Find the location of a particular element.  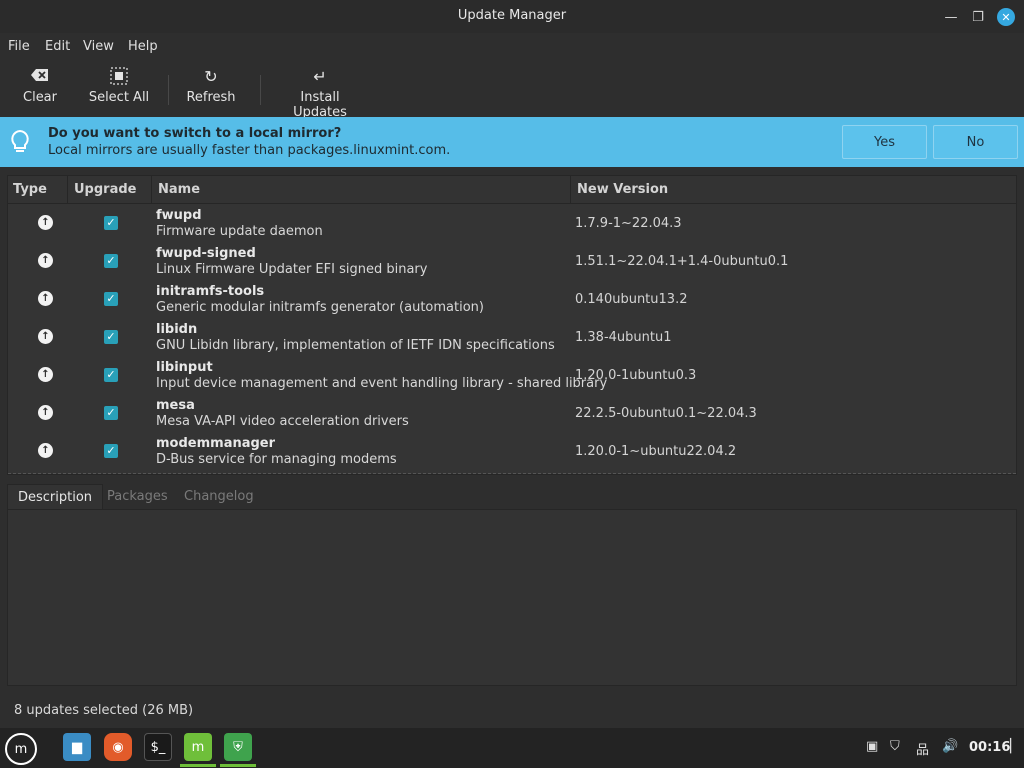

volume-icon: 🔊 is located at coordinates (950, 746).